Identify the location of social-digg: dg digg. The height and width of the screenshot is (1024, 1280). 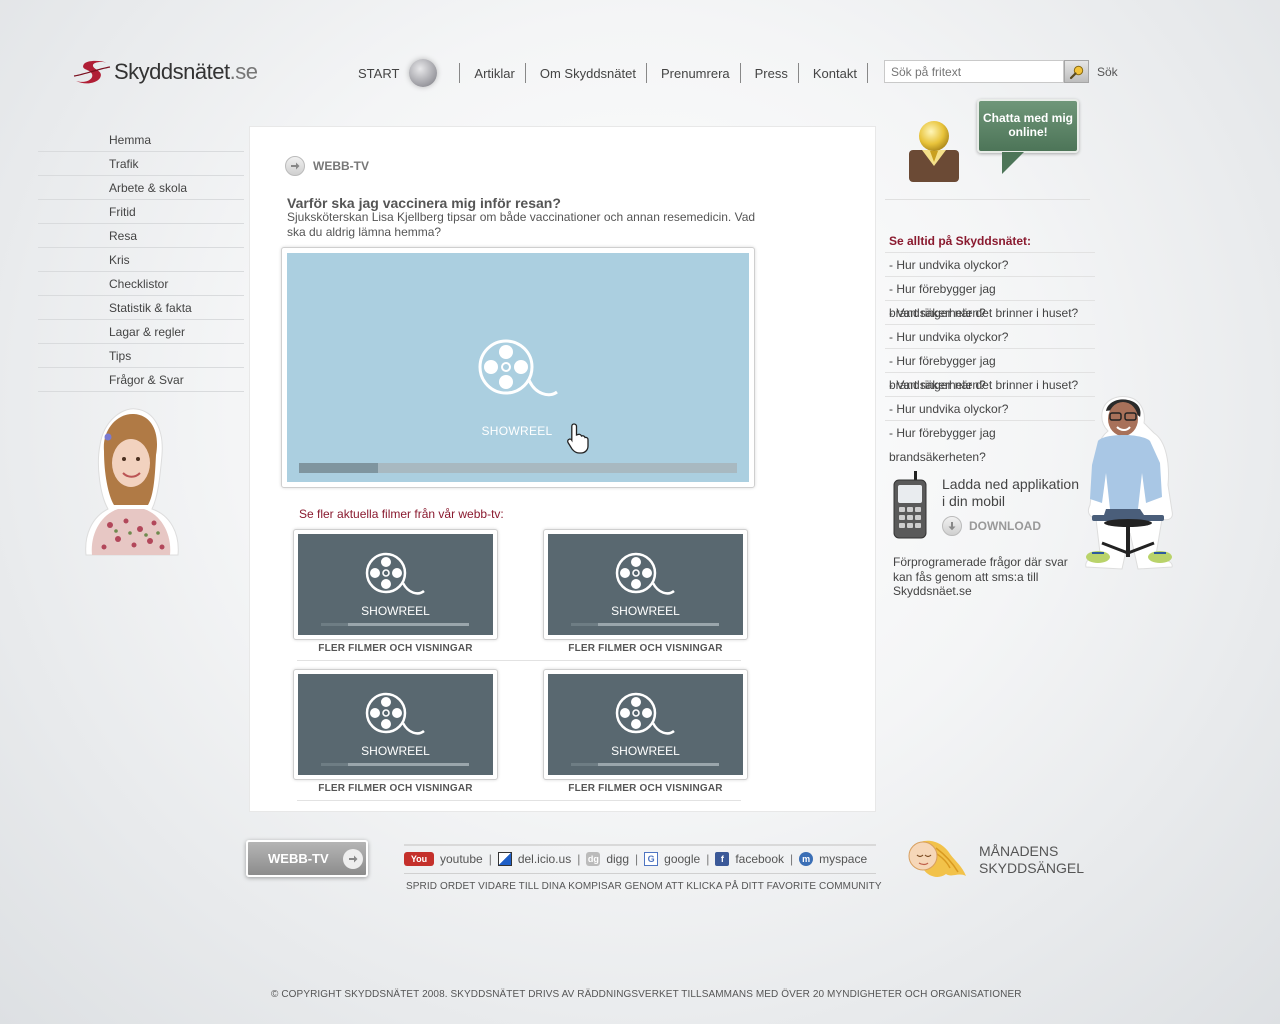
(607, 859).